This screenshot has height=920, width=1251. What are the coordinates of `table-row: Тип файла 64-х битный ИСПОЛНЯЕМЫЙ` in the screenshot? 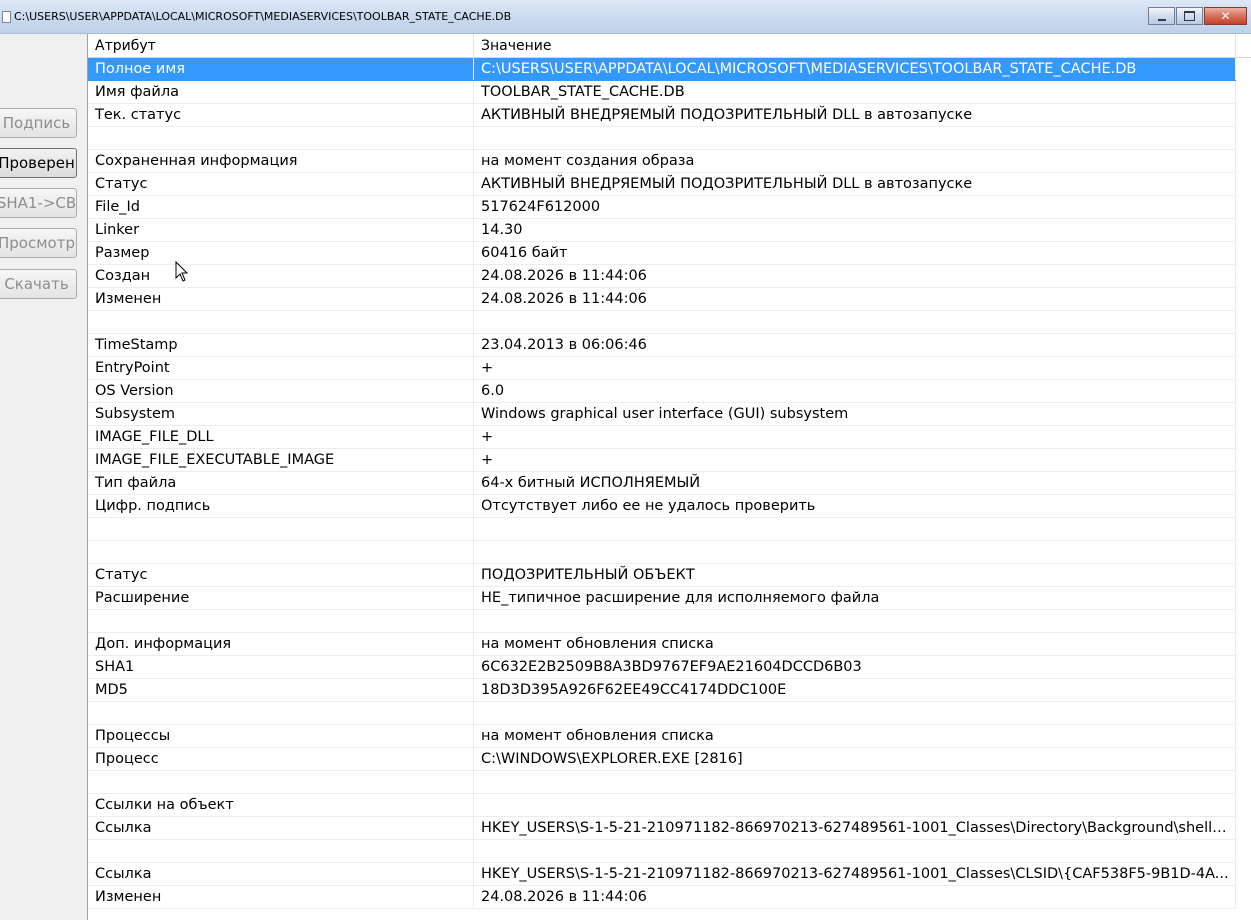 It's located at (662, 483).